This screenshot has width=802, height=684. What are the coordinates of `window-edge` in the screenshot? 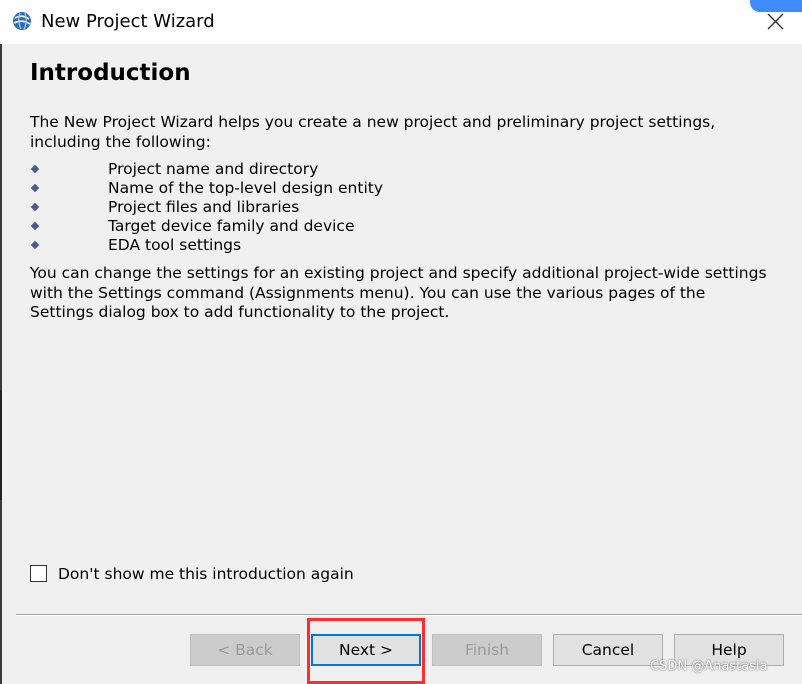 It's located at (1, 364).